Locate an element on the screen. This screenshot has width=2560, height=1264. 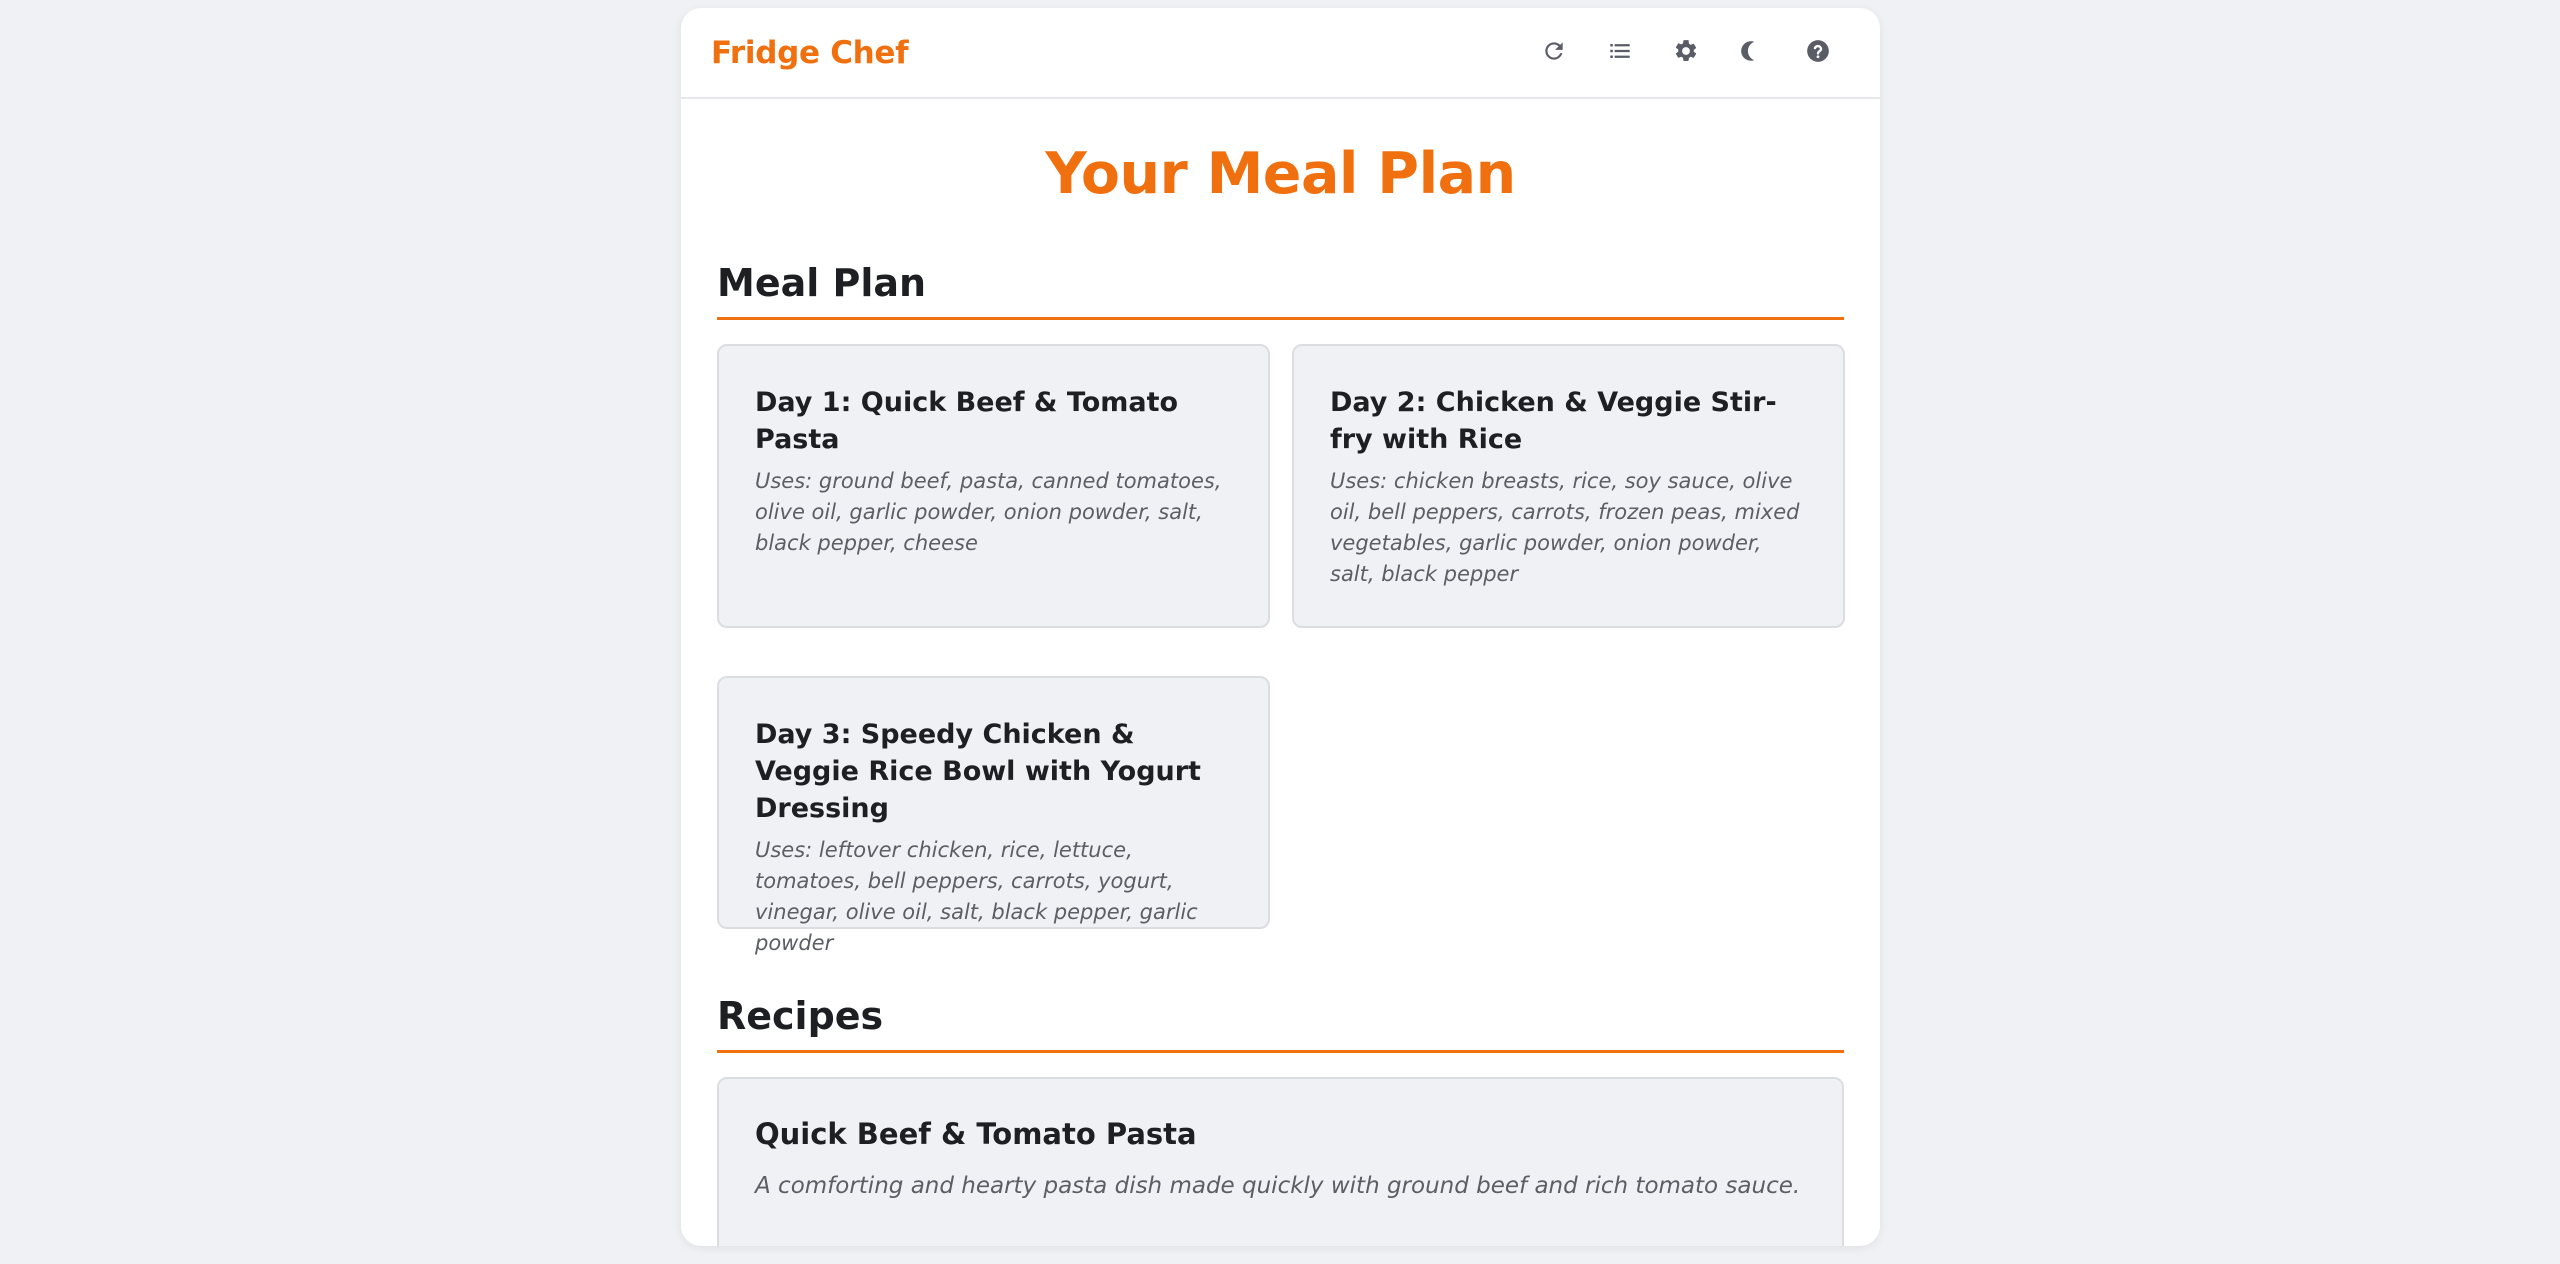
toolbar is located at coordinates (1686, 53).